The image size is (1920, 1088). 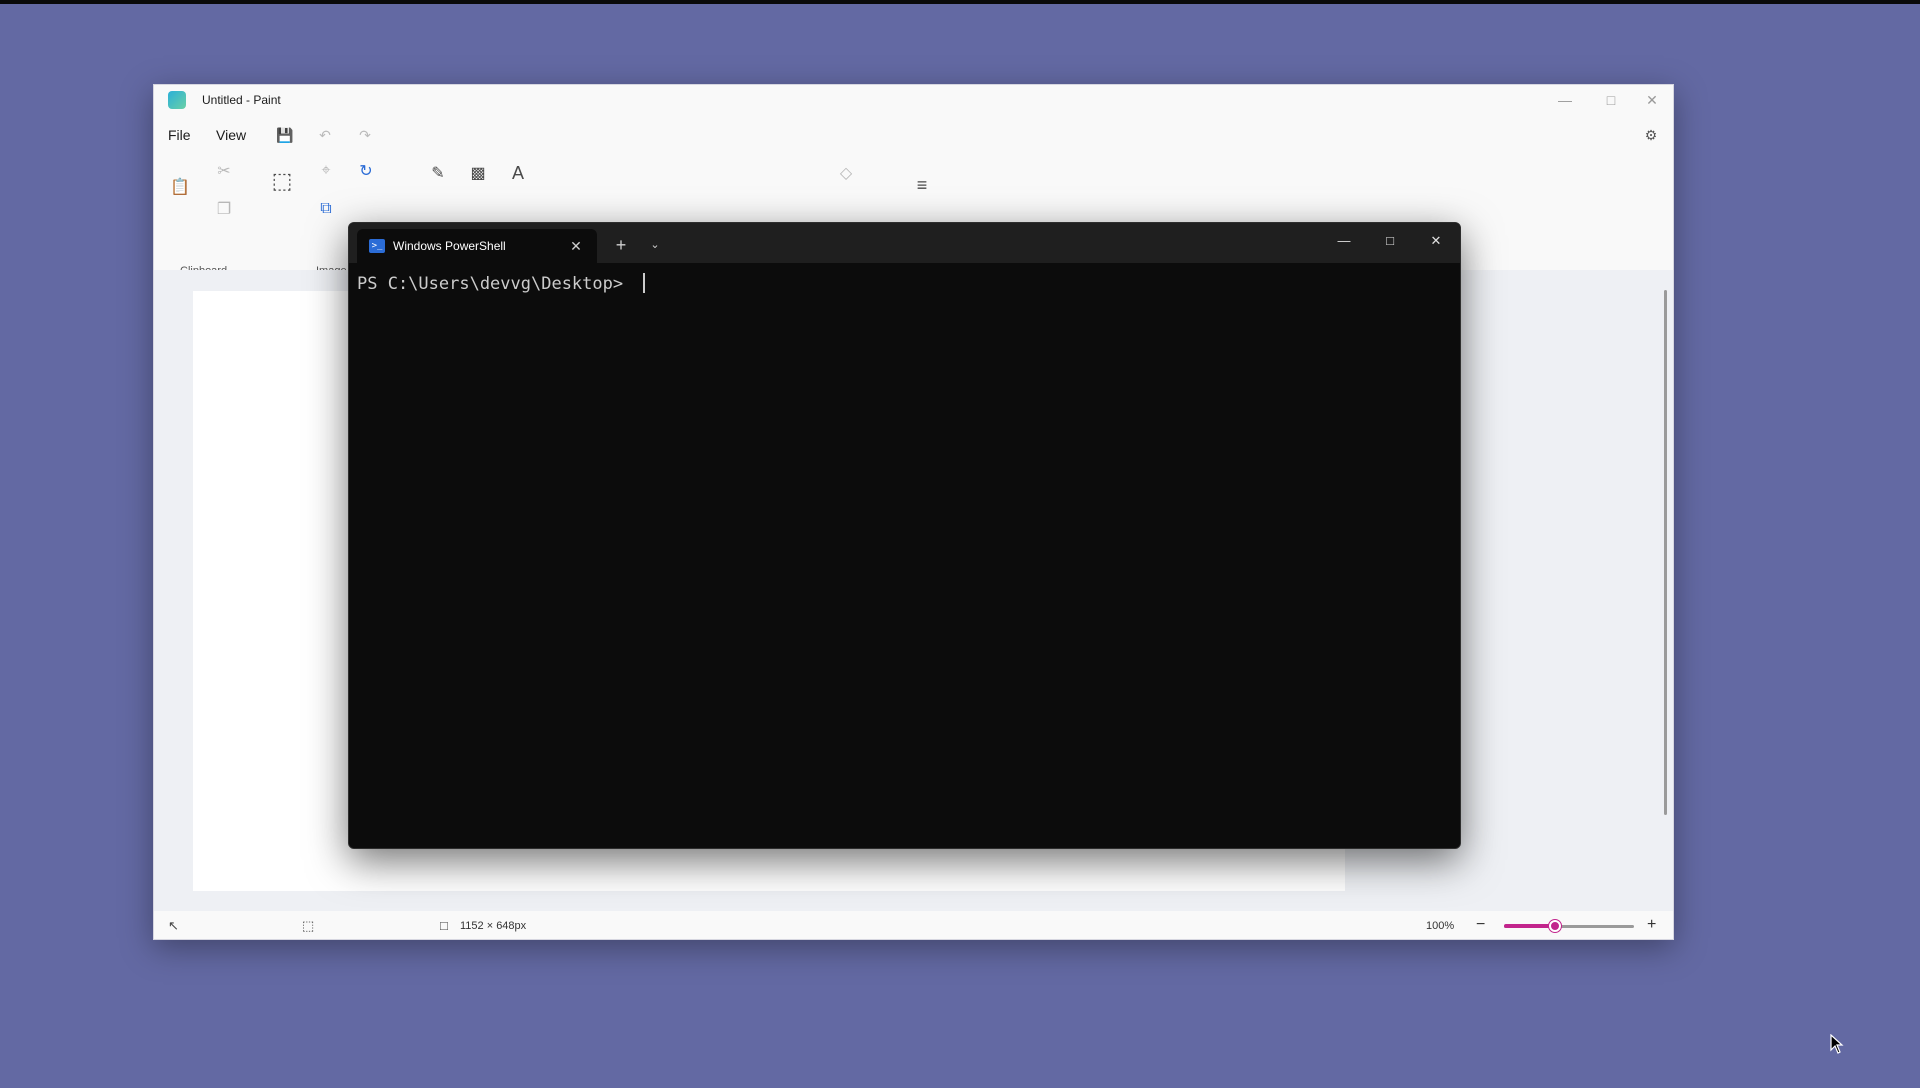 What do you see at coordinates (960, 2) in the screenshot?
I see `screen-top-strip` at bounding box center [960, 2].